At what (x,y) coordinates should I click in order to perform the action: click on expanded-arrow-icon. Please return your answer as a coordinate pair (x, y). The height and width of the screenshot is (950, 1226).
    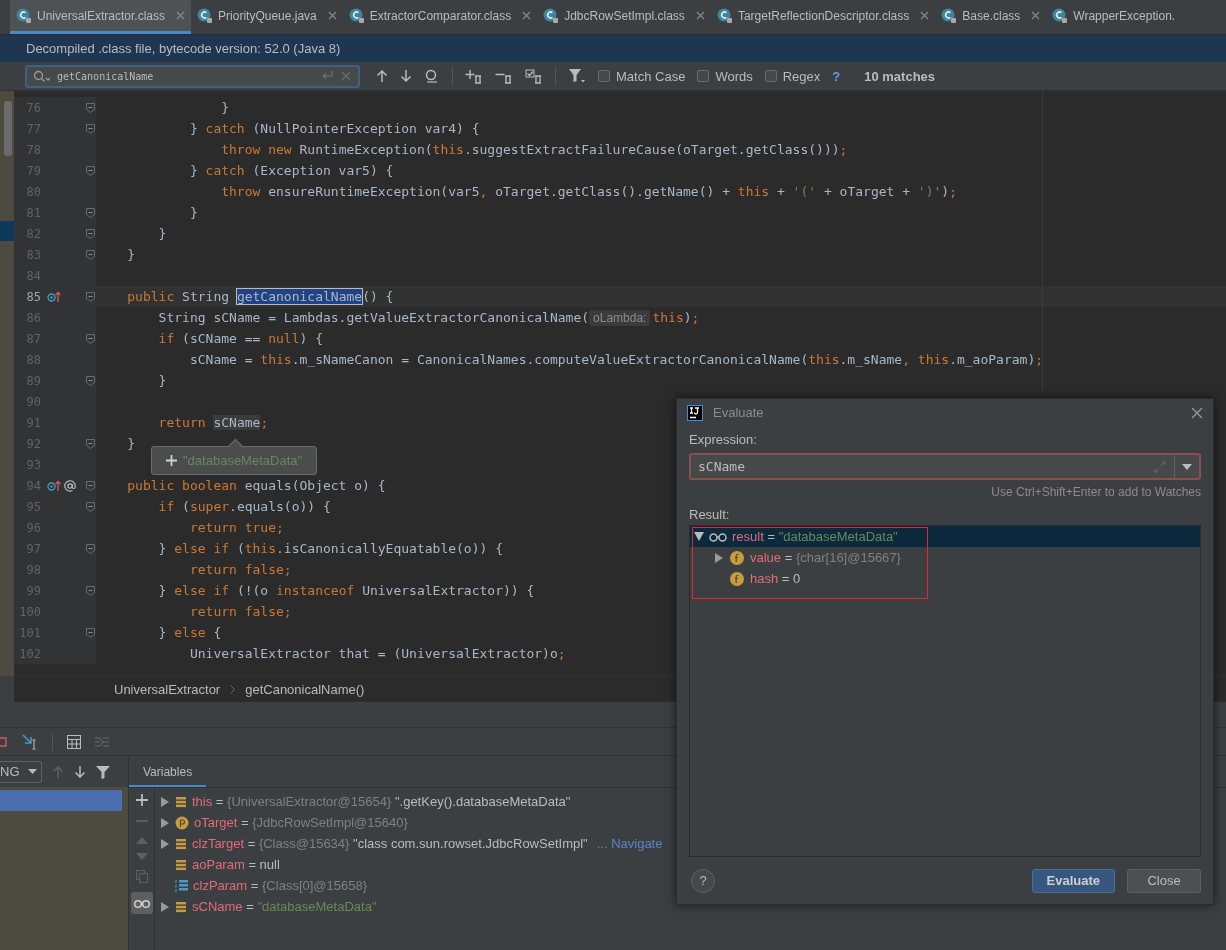
    Looking at the image, I should click on (699, 537).